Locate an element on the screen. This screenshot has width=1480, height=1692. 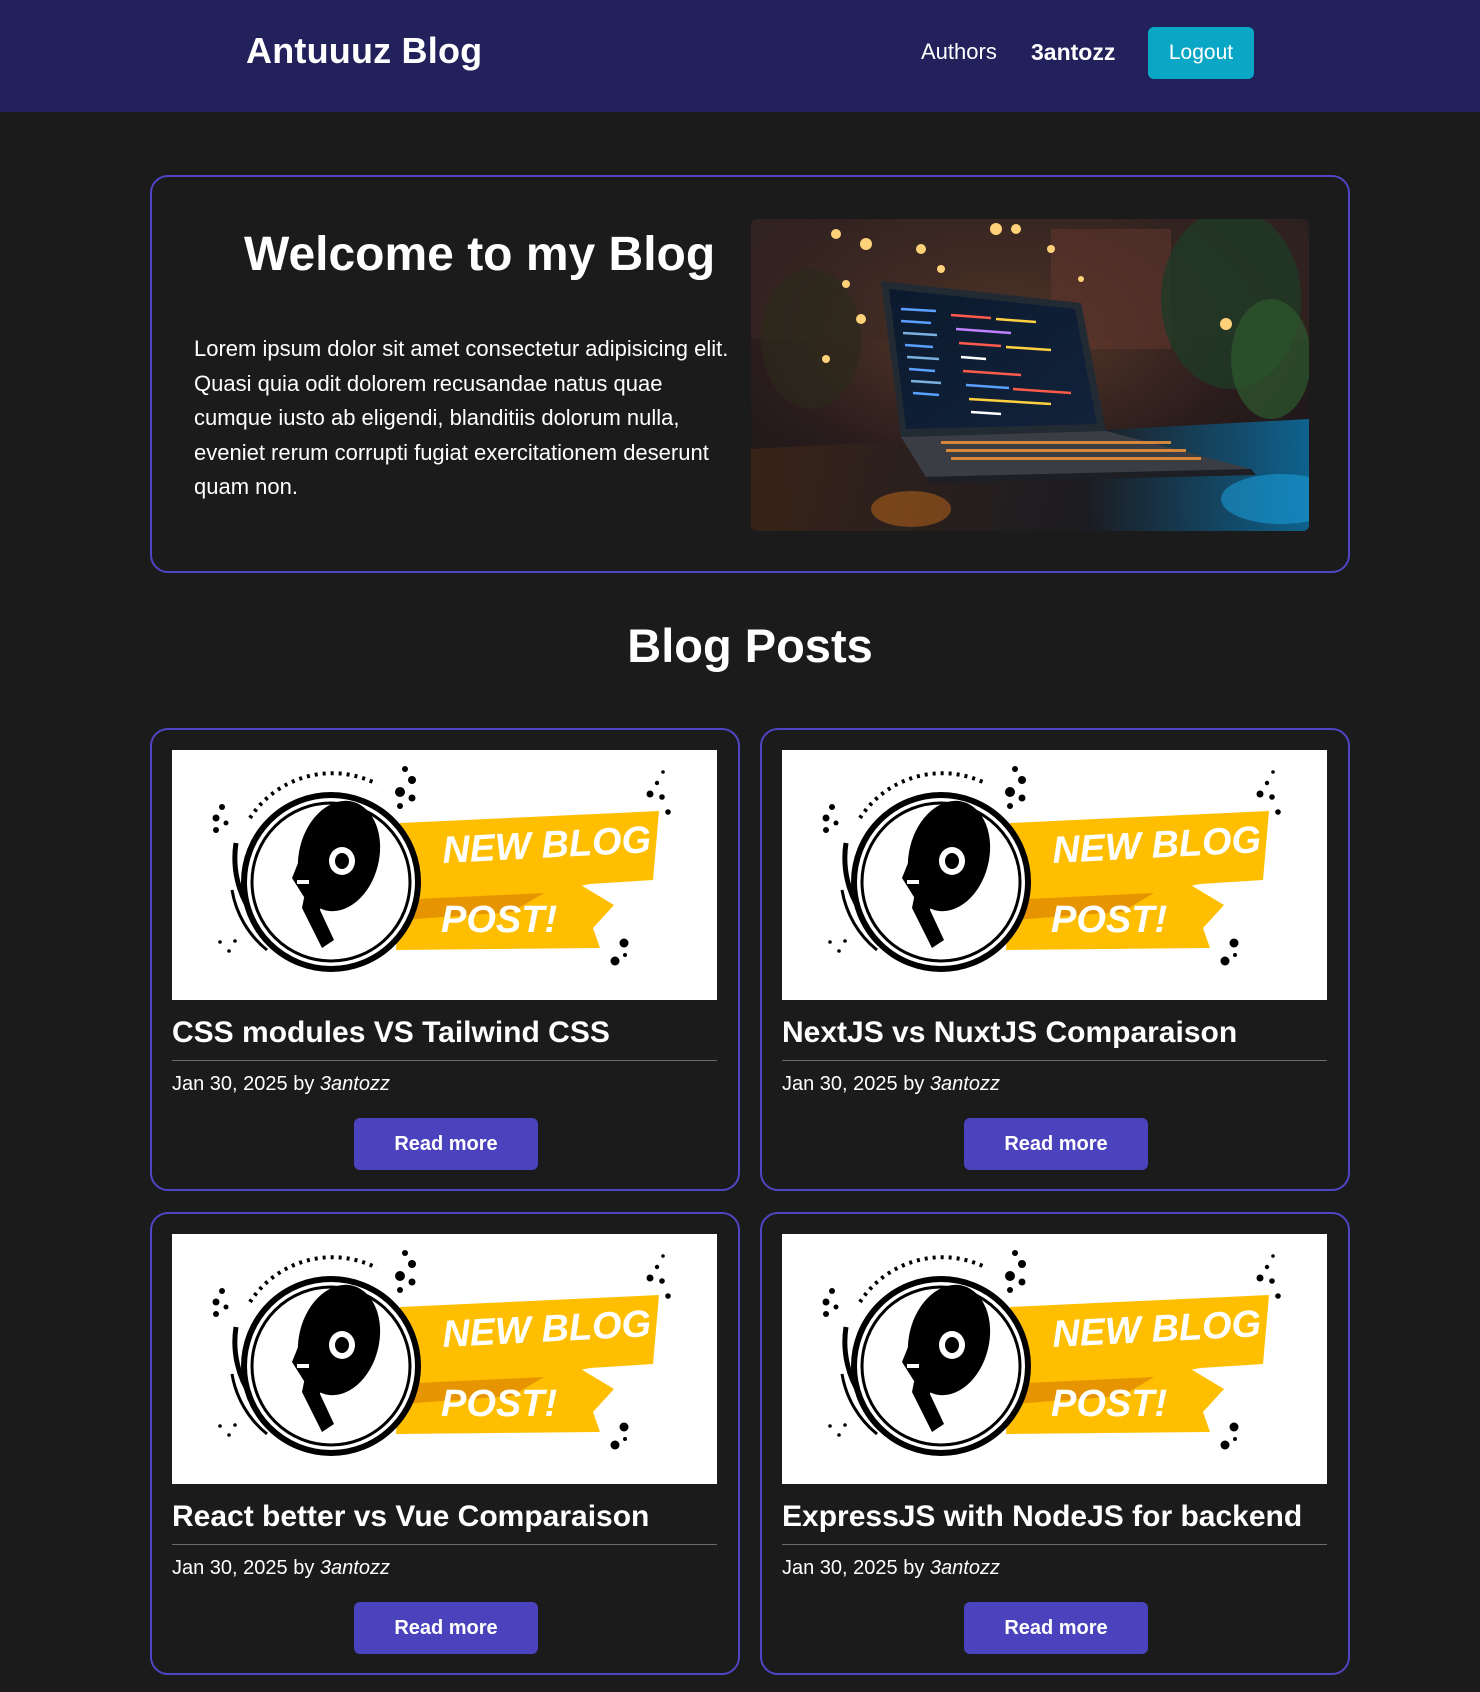
nav-link-authors: Authors is located at coordinates (959, 52).